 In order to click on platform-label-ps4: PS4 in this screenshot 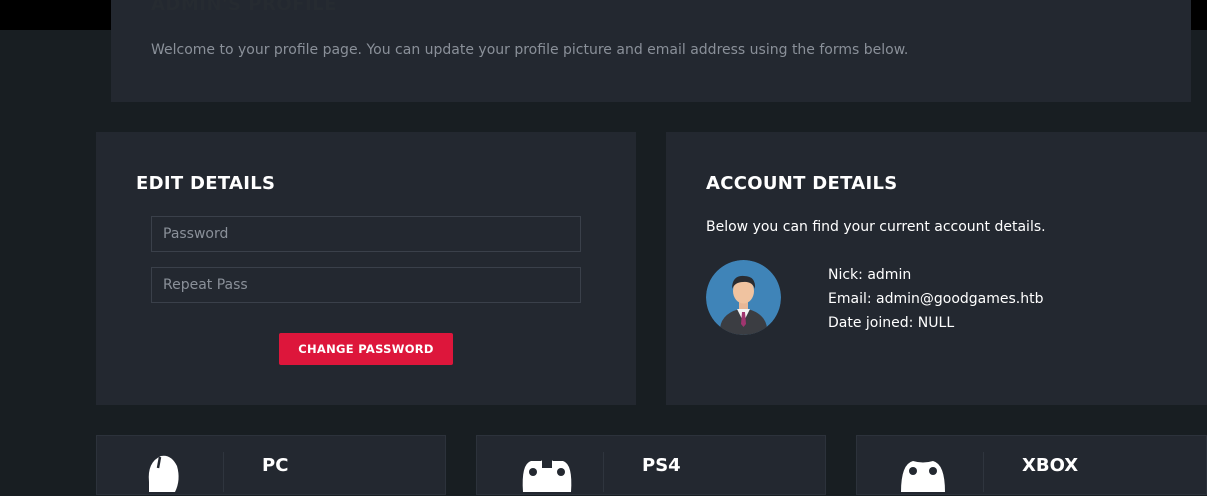, I will do `click(661, 465)`.